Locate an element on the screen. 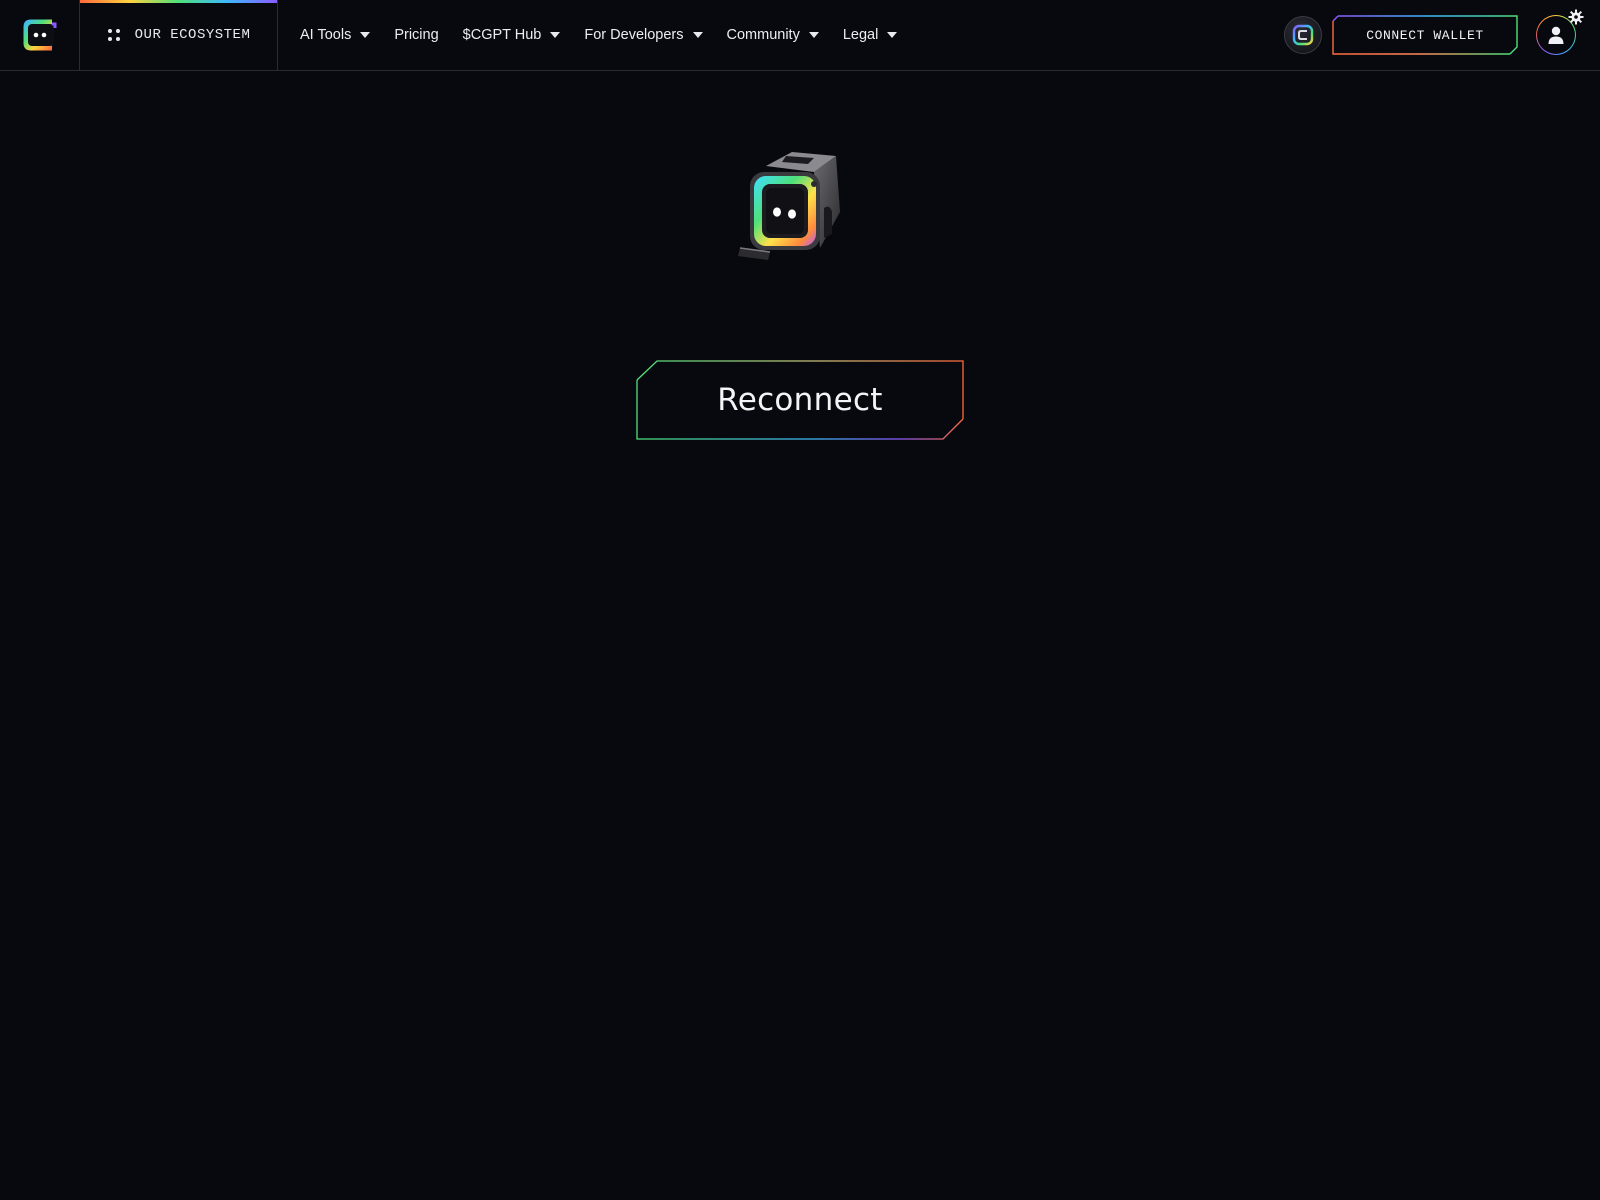 The width and height of the screenshot is (1600, 1200). cgpt-token-icon is located at coordinates (1303, 35).